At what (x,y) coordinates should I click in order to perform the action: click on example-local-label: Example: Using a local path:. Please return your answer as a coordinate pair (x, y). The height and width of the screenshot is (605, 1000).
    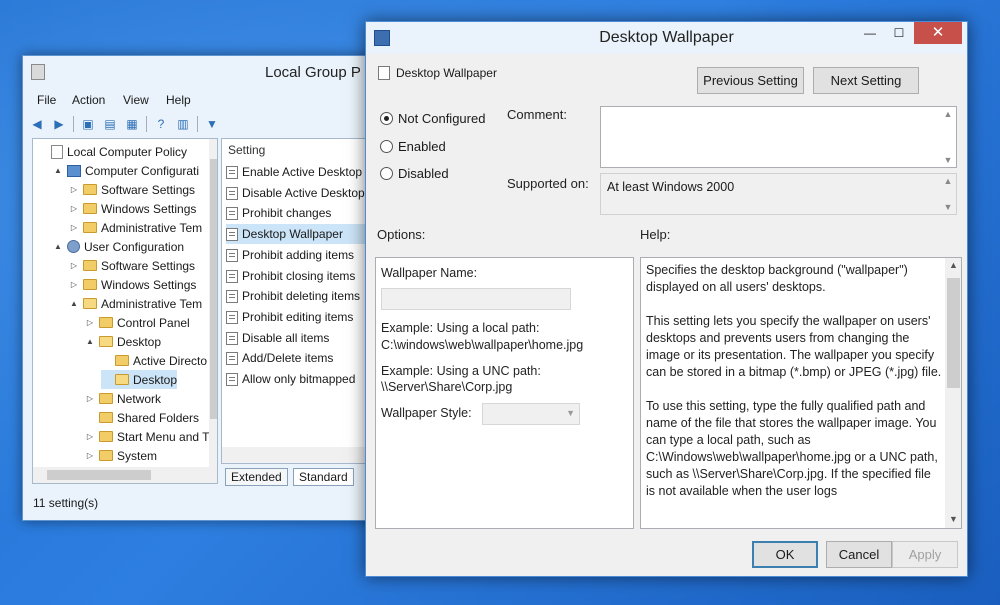
    Looking at the image, I should click on (460, 328).